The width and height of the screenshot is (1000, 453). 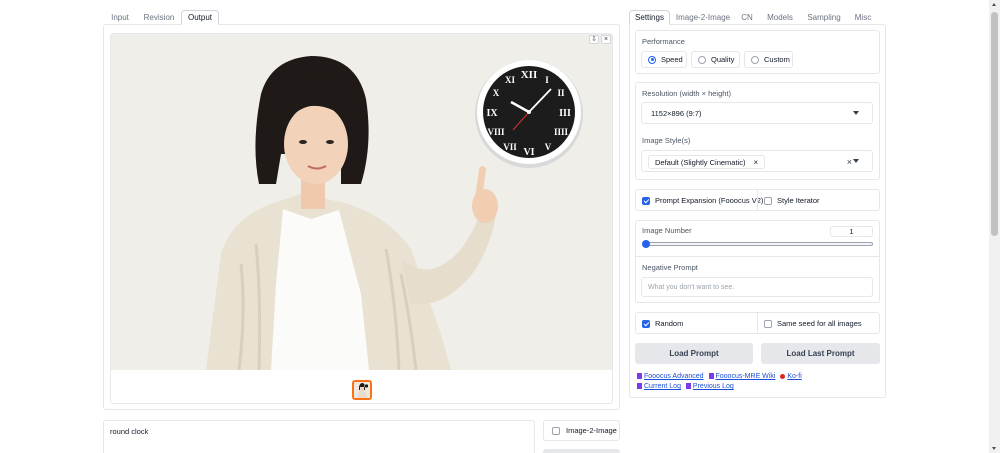 I want to click on tab-input-label: Input, so click(x=120, y=17).